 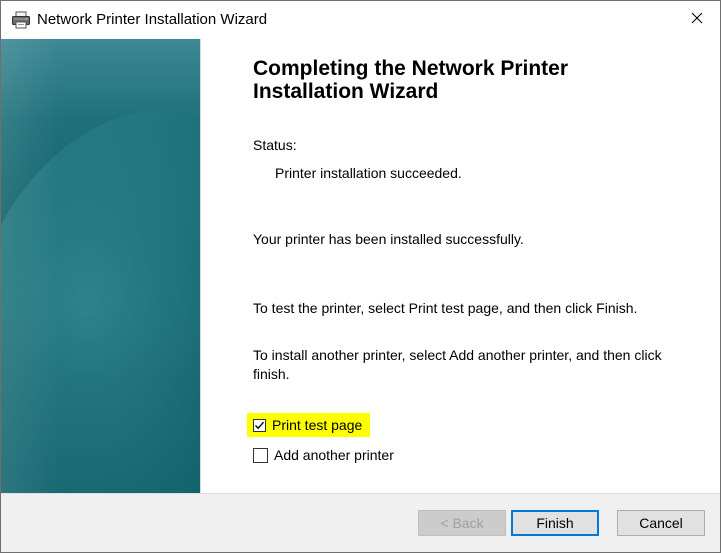 I want to click on print-test-page-option: Print test page, so click(x=309, y=425).